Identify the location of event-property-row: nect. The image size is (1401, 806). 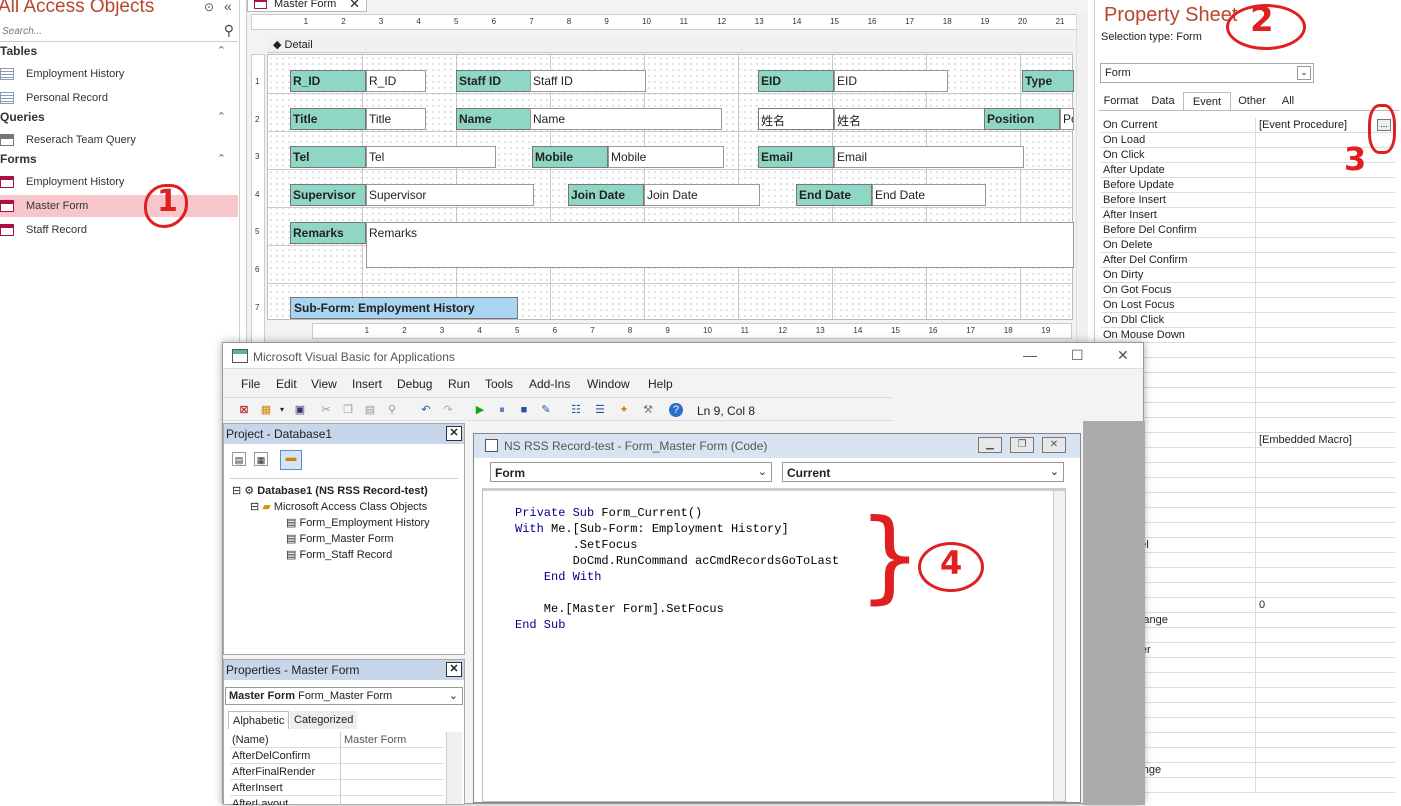
(1248, 695).